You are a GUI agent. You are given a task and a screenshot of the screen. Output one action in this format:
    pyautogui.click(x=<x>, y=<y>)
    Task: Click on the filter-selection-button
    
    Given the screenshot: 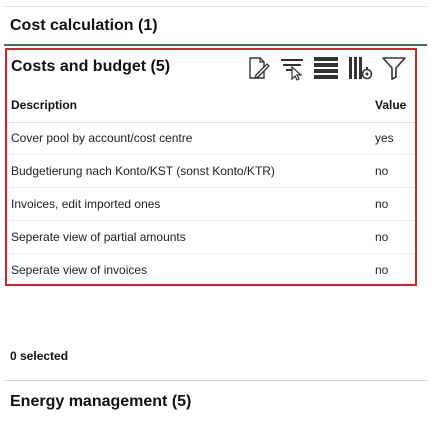 What is the action you would take?
    pyautogui.click(x=292, y=68)
    